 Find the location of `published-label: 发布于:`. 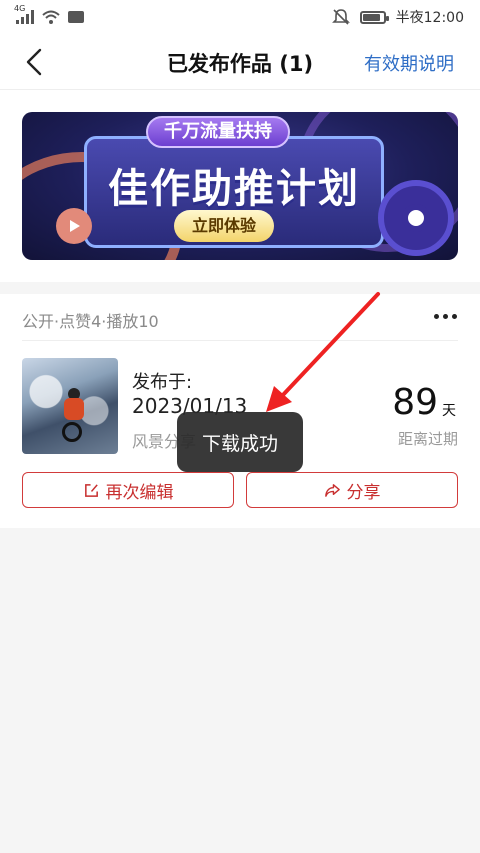

published-label: 发布于: is located at coordinates (162, 382).